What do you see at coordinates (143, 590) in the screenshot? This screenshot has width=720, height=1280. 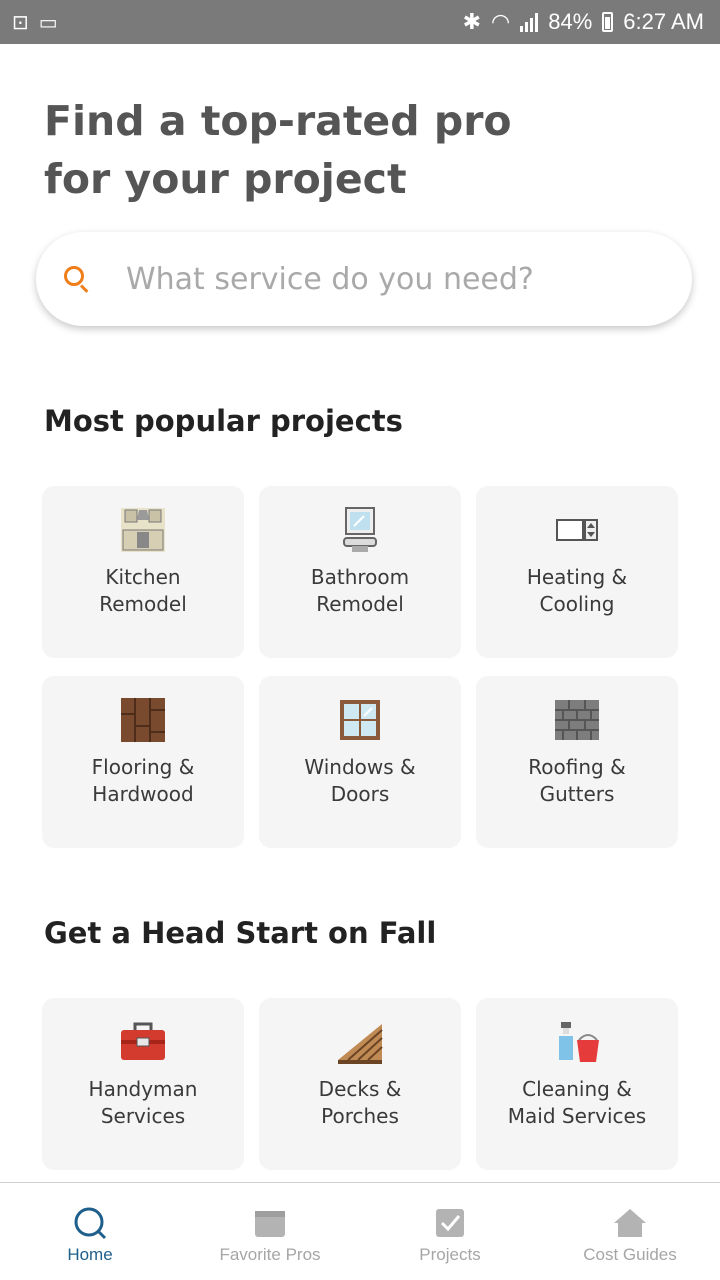 I see `project-label: Kitchen Remodel` at bounding box center [143, 590].